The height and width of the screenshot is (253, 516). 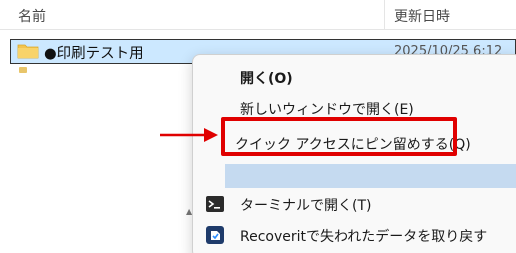 I want to click on column-separator, so click(x=384, y=15).